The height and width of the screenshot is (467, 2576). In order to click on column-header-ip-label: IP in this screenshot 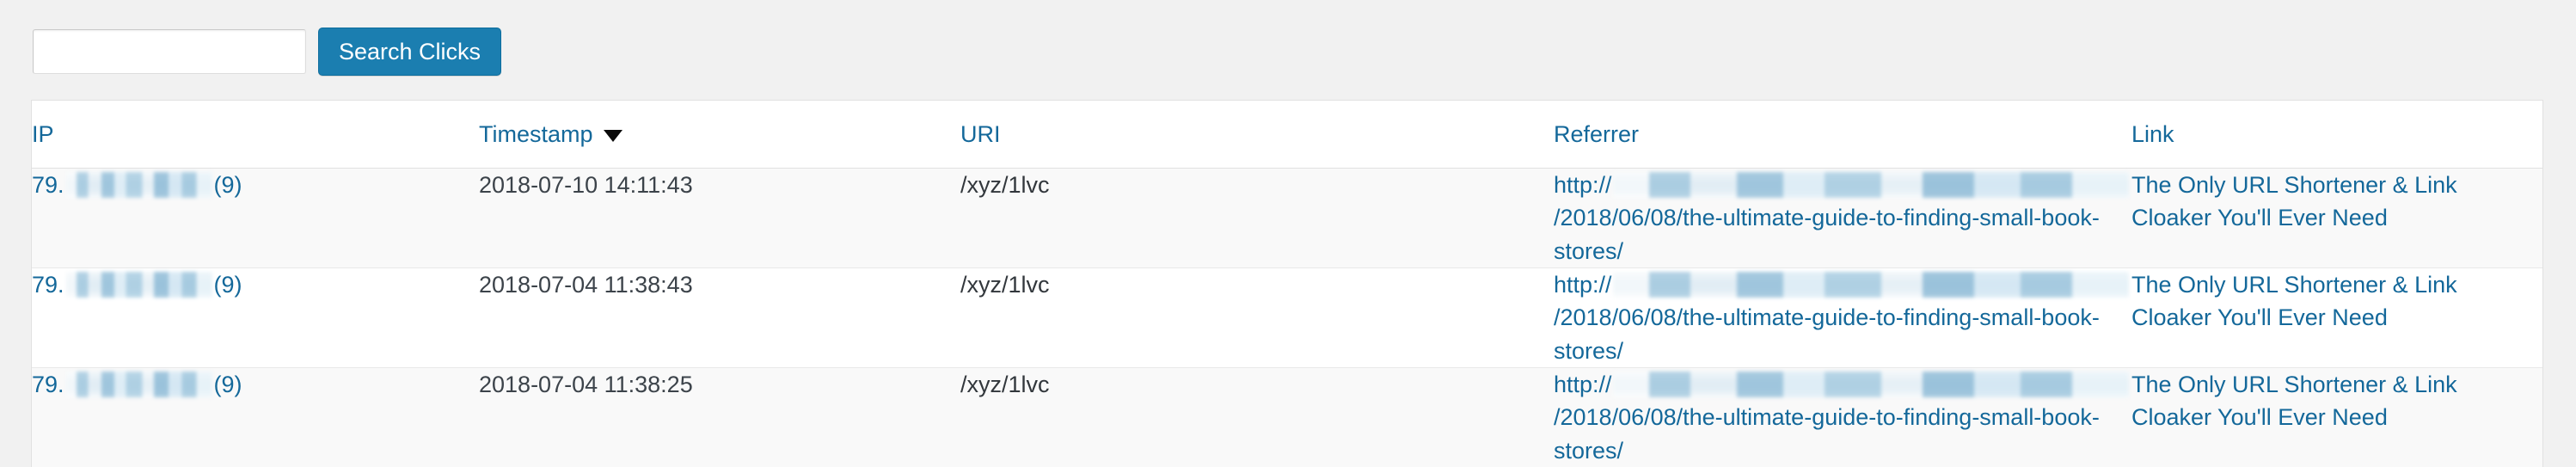, I will do `click(43, 134)`.